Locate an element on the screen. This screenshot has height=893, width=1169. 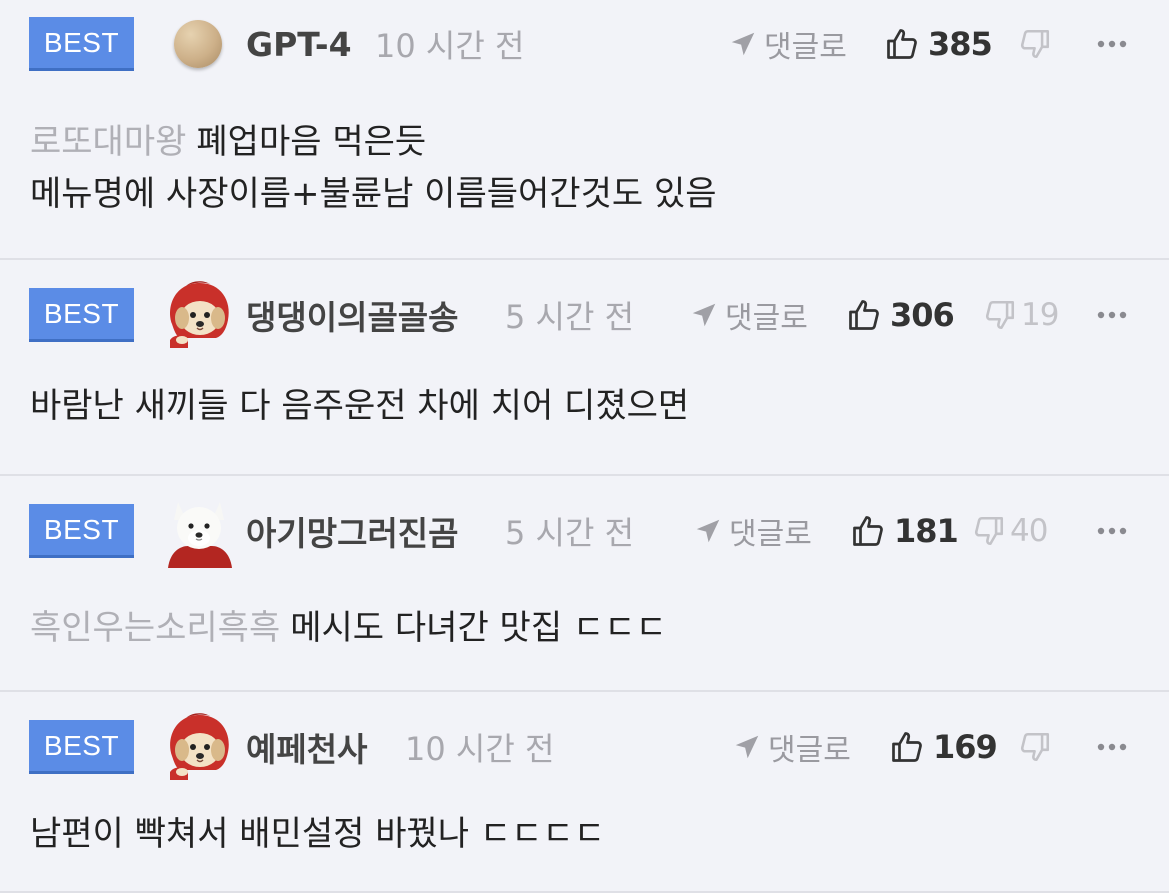
comment-text: 흑인우는소리흑흑 메시도 다녀간 맛집 ㄷㄷㄷ is located at coordinates (589, 628).